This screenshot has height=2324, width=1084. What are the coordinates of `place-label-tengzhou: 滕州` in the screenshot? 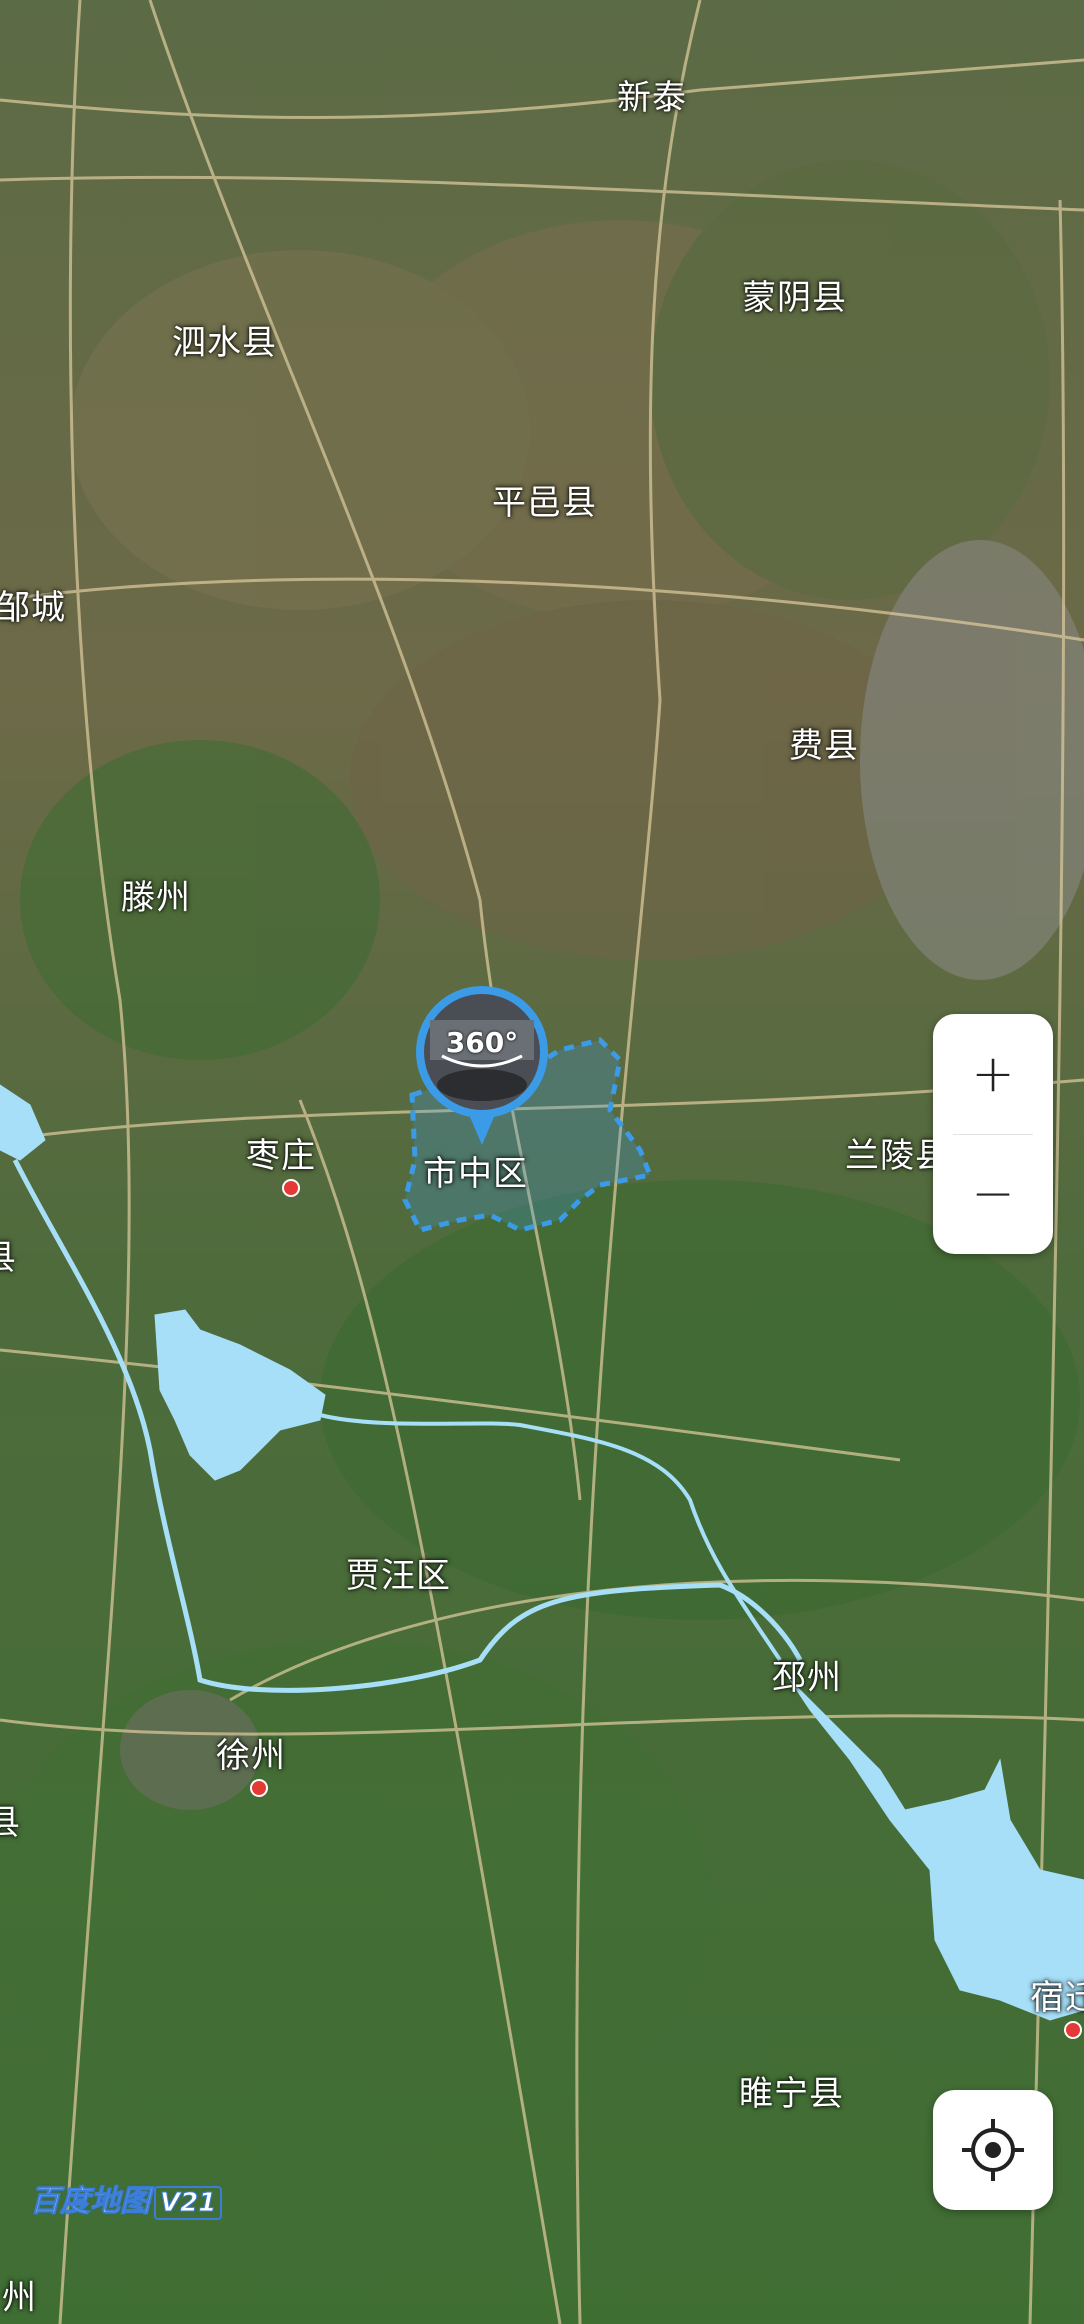 It's located at (156, 898).